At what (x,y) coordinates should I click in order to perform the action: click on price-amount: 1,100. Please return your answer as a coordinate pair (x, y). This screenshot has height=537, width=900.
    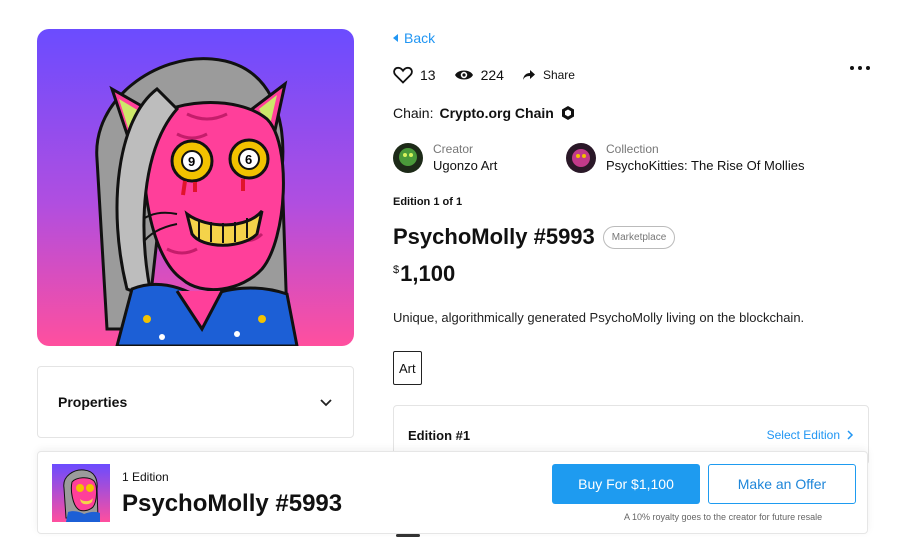
    Looking at the image, I should click on (428, 273).